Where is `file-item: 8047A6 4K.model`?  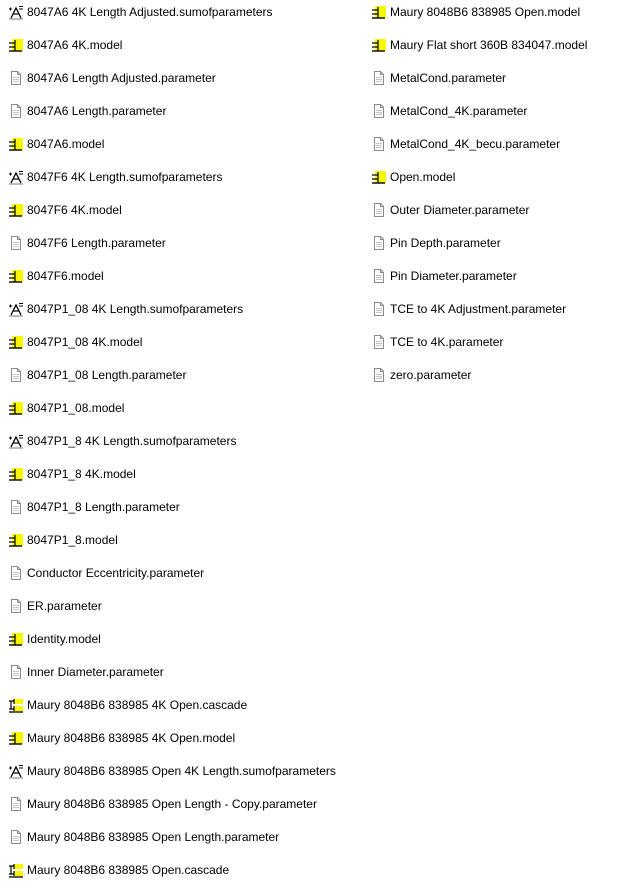 file-item: 8047A6 4K.model is located at coordinates (65, 45).